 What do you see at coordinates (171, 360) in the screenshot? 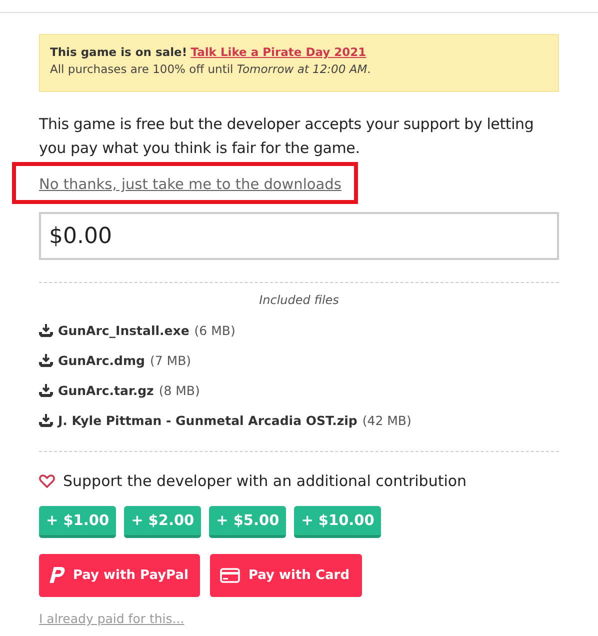
I see `file-size: (7 MB)` at bounding box center [171, 360].